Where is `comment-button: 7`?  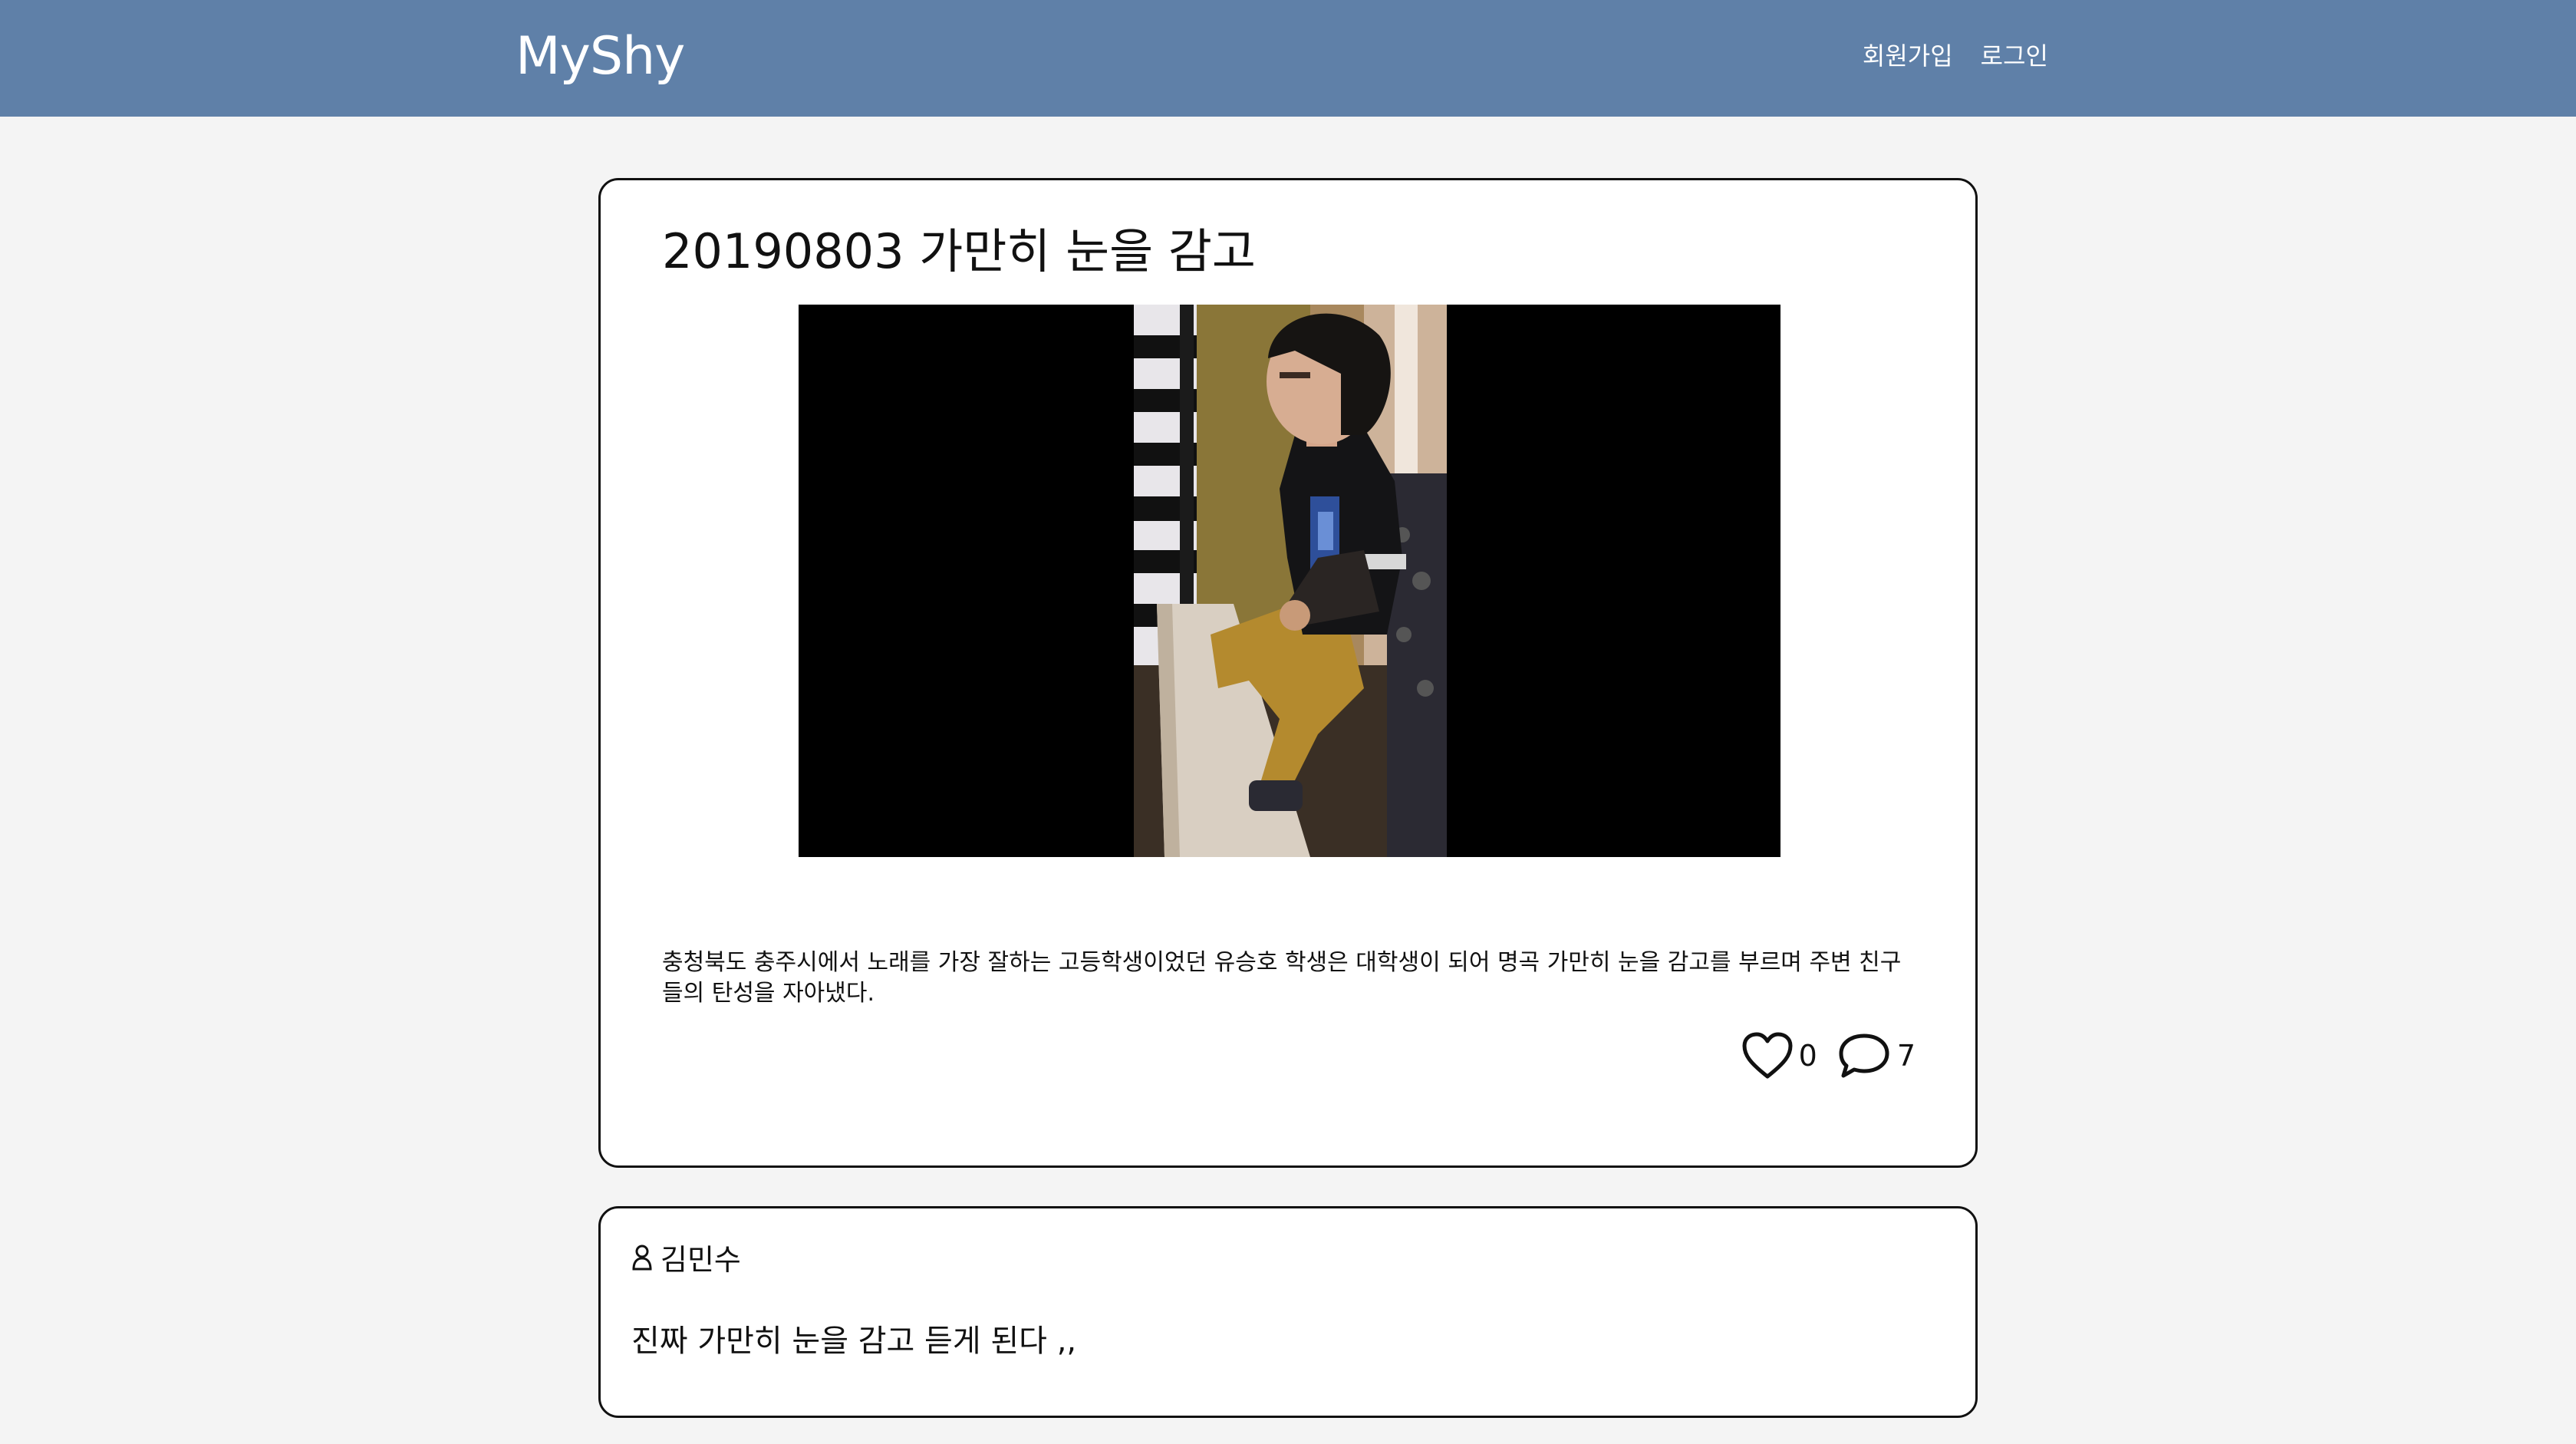
comment-button: 7 is located at coordinates (1876, 1056).